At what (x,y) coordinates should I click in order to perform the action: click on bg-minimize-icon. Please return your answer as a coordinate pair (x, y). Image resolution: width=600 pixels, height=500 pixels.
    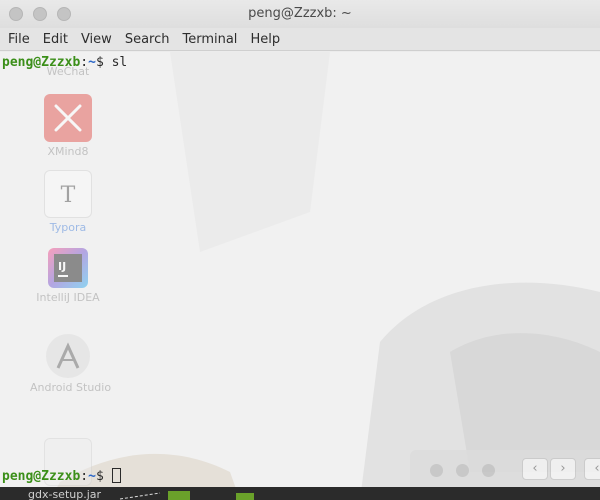
    Looking at the image, I should click on (462, 470).